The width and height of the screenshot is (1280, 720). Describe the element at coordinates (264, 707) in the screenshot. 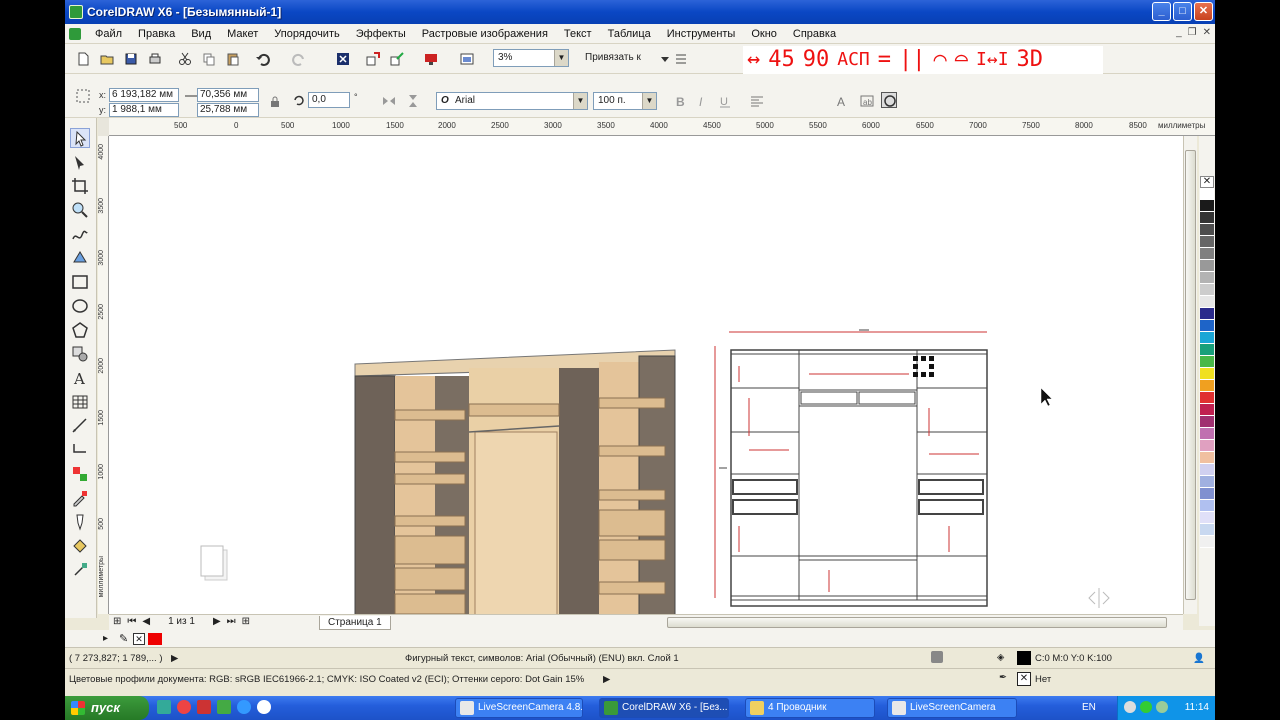

I see `quick-launch-media-icon` at that location.